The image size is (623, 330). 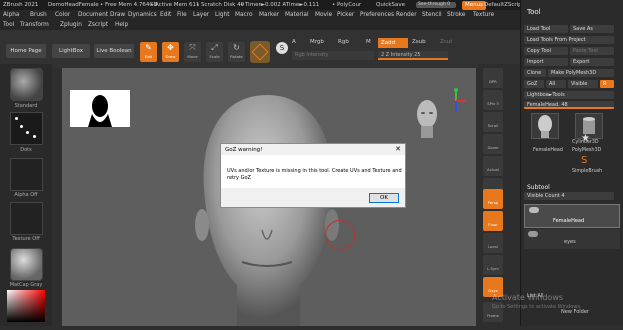 What do you see at coordinates (569, 105) in the screenshot?
I see `current-tool-slider: FemaleHead. 48` at bounding box center [569, 105].